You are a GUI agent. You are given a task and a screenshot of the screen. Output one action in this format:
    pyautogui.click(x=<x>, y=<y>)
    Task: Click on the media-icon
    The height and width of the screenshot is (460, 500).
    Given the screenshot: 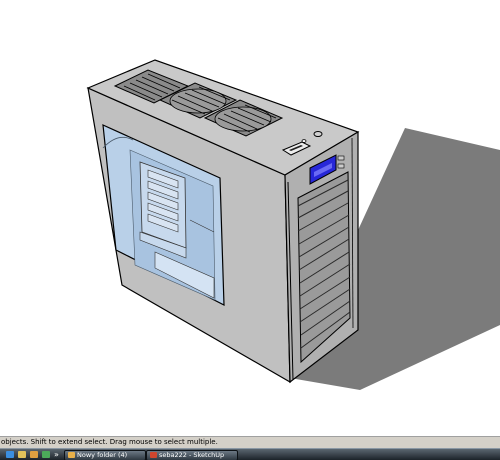 What is the action you would take?
    pyautogui.click(x=46, y=454)
    